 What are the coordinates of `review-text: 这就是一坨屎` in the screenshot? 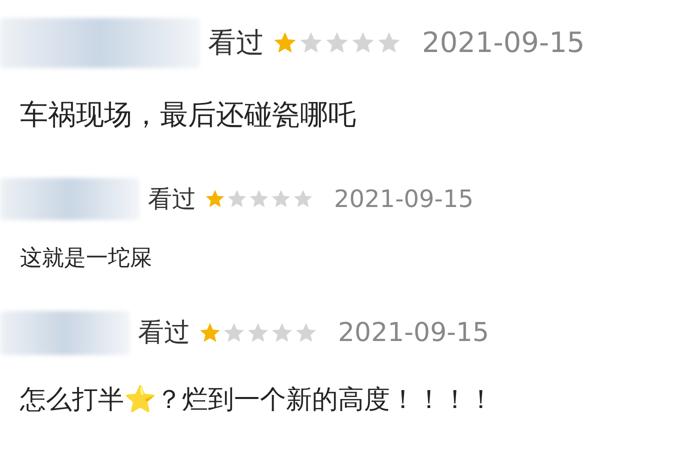 It's located at (86, 259).